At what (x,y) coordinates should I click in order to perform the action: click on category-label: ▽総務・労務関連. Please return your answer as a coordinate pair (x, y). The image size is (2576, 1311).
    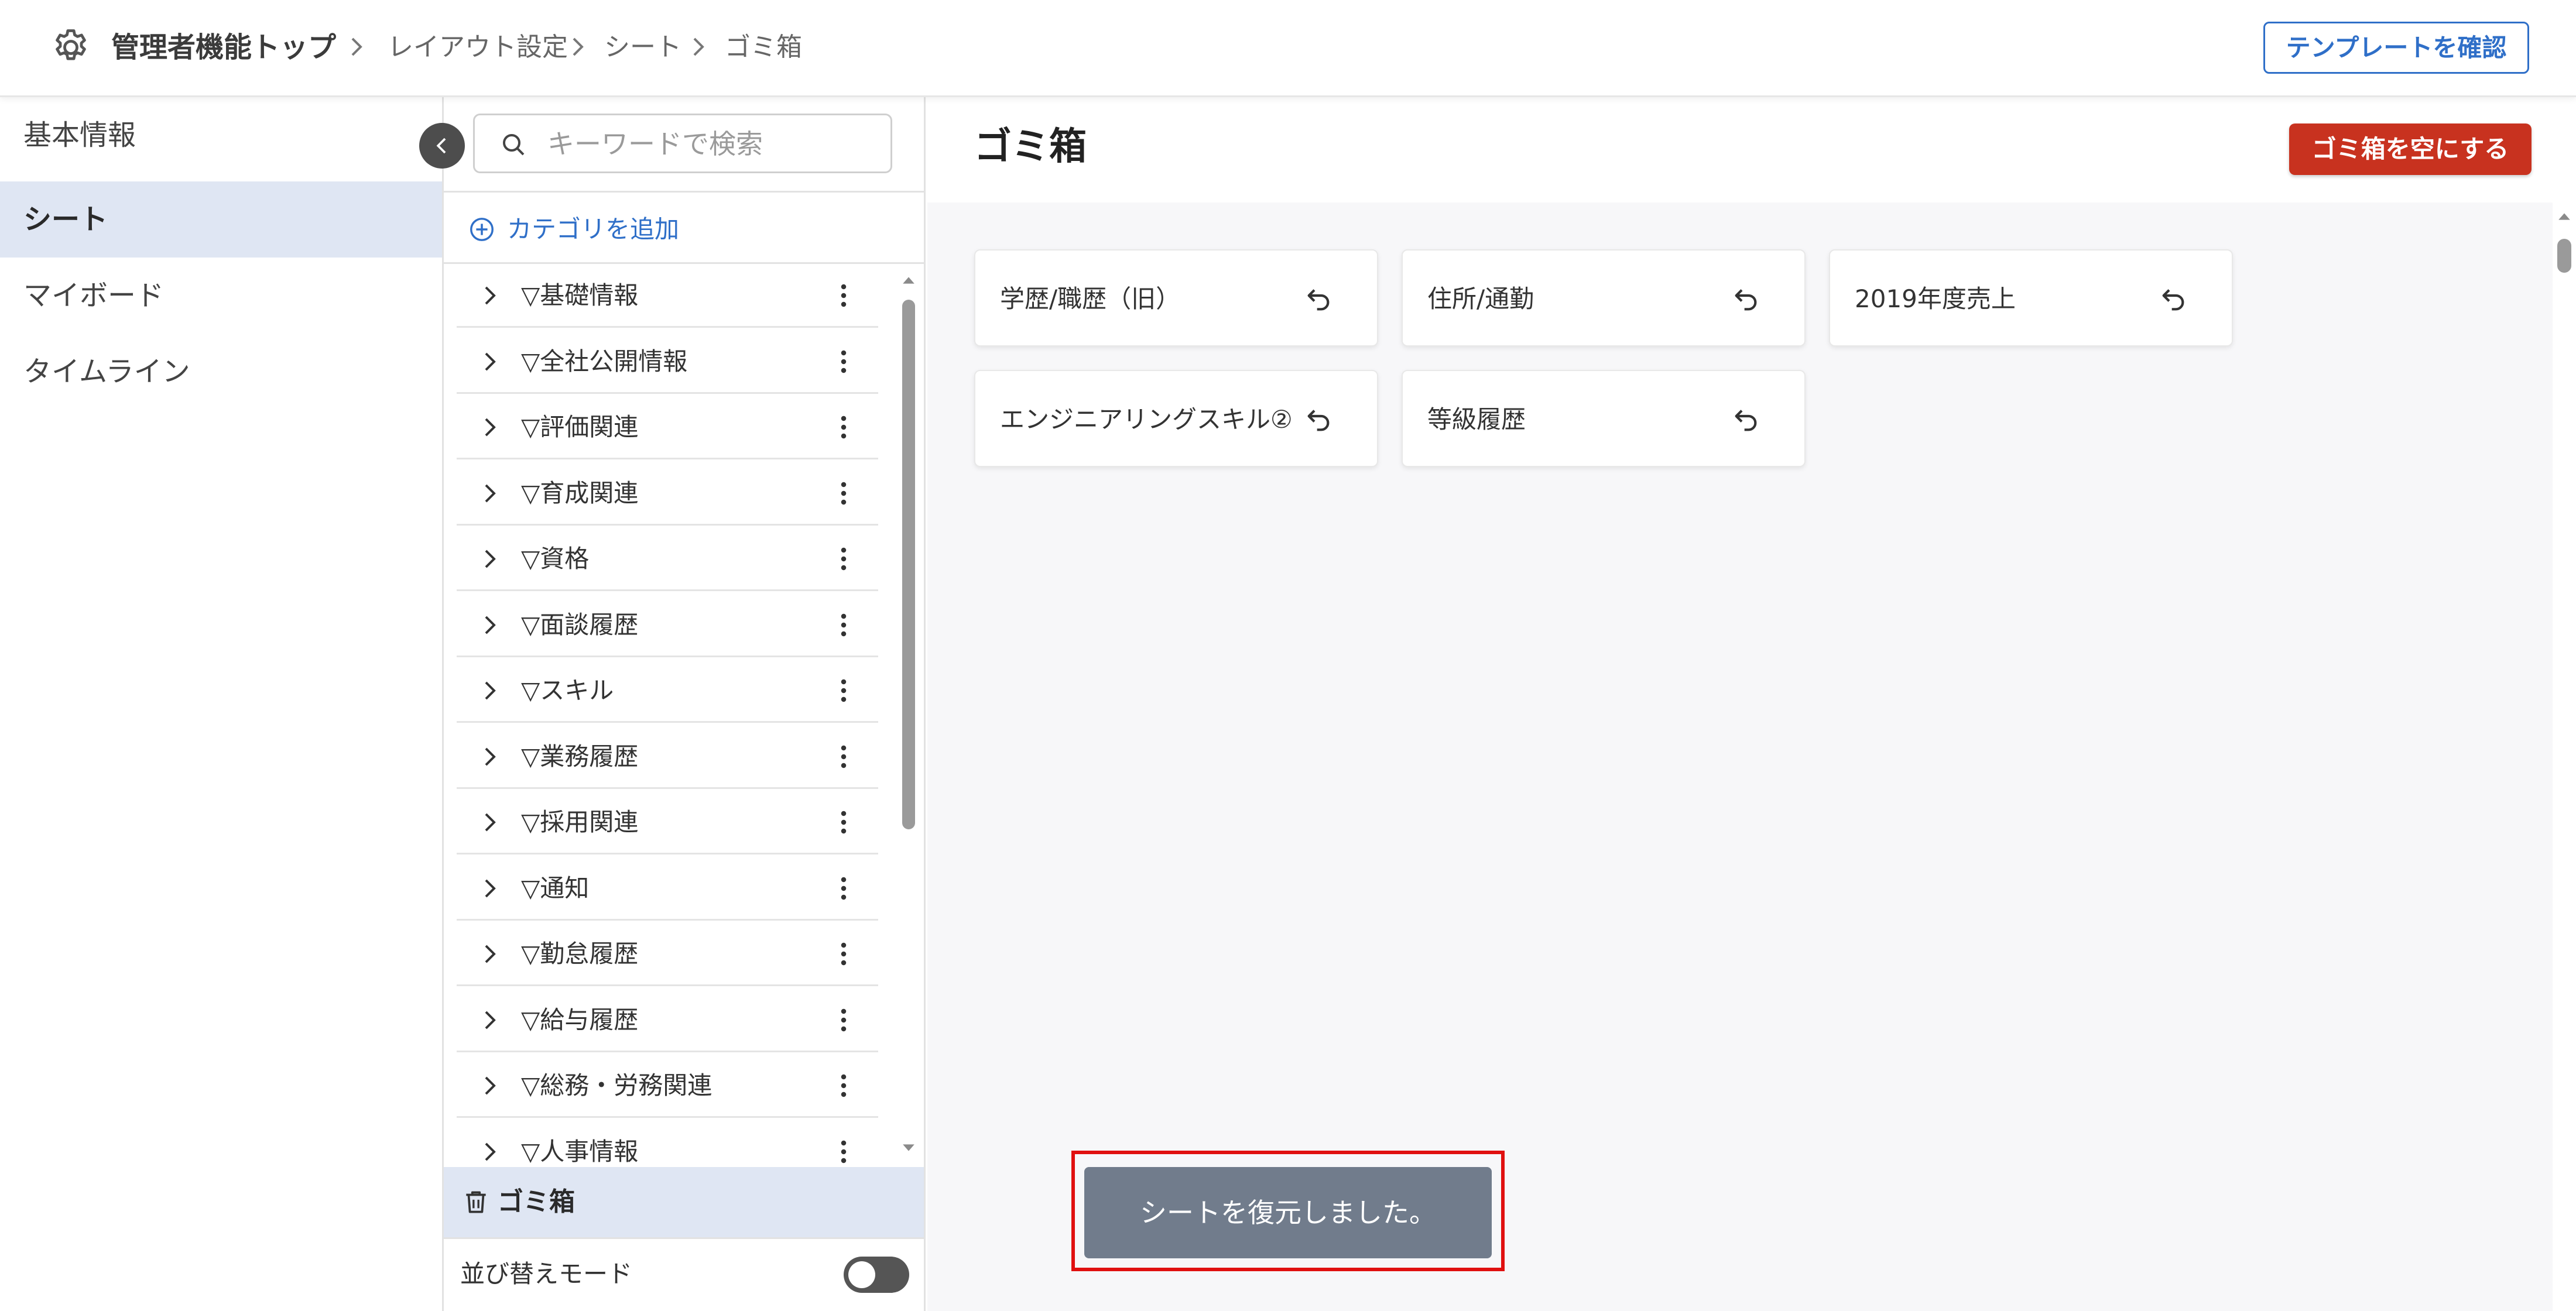
    Looking at the image, I should click on (616, 1085).